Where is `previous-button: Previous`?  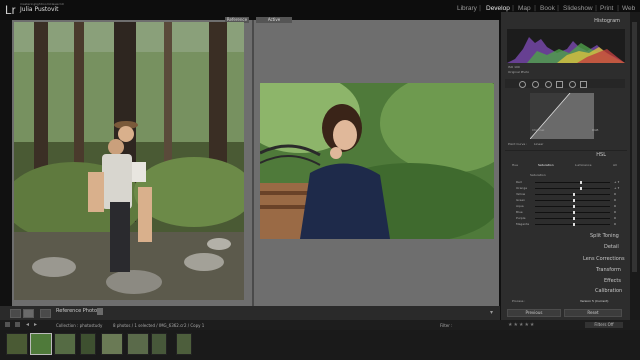 previous-button: Previous is located at coordinates (534, 313).